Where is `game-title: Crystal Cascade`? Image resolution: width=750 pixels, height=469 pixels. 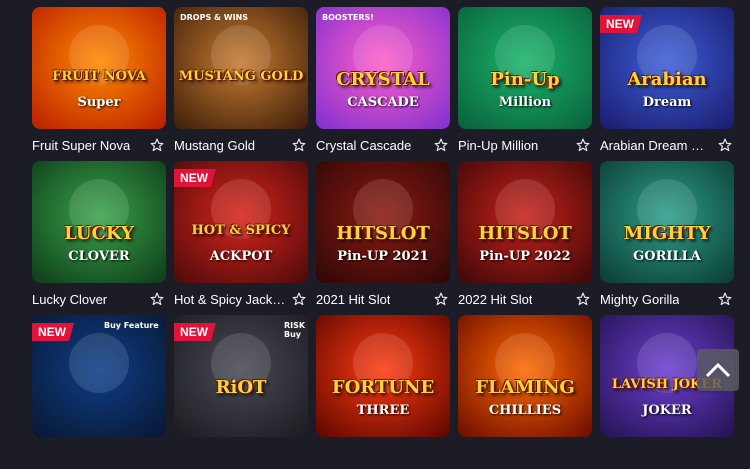 game-title: Crystal Cascade is located at coordinates (363, 145).